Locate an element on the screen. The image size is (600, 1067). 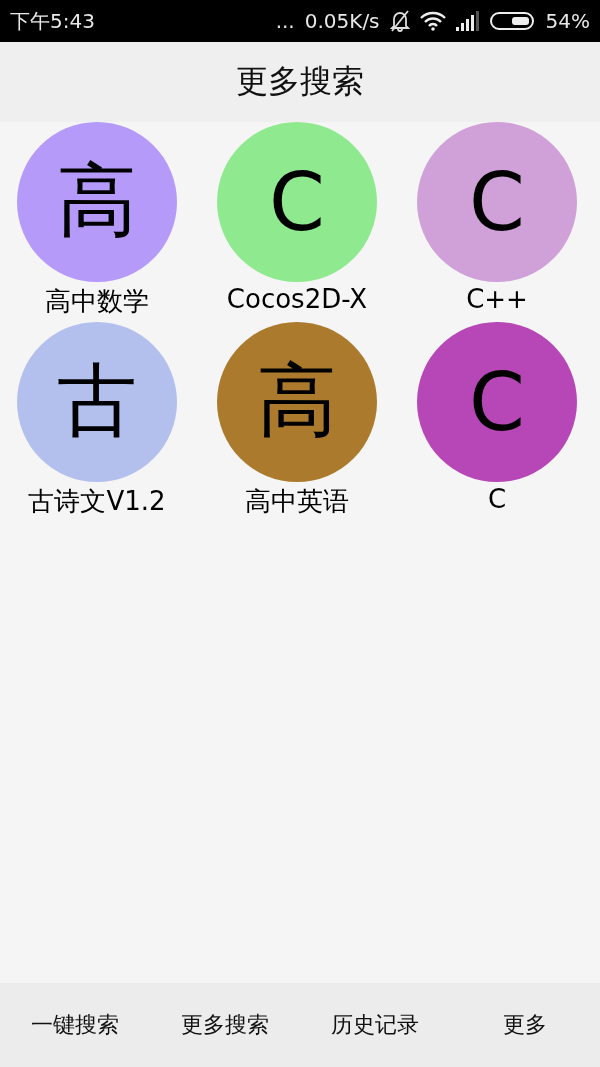
network-speed: 0.05K/s is located at coordinates (342, 21).